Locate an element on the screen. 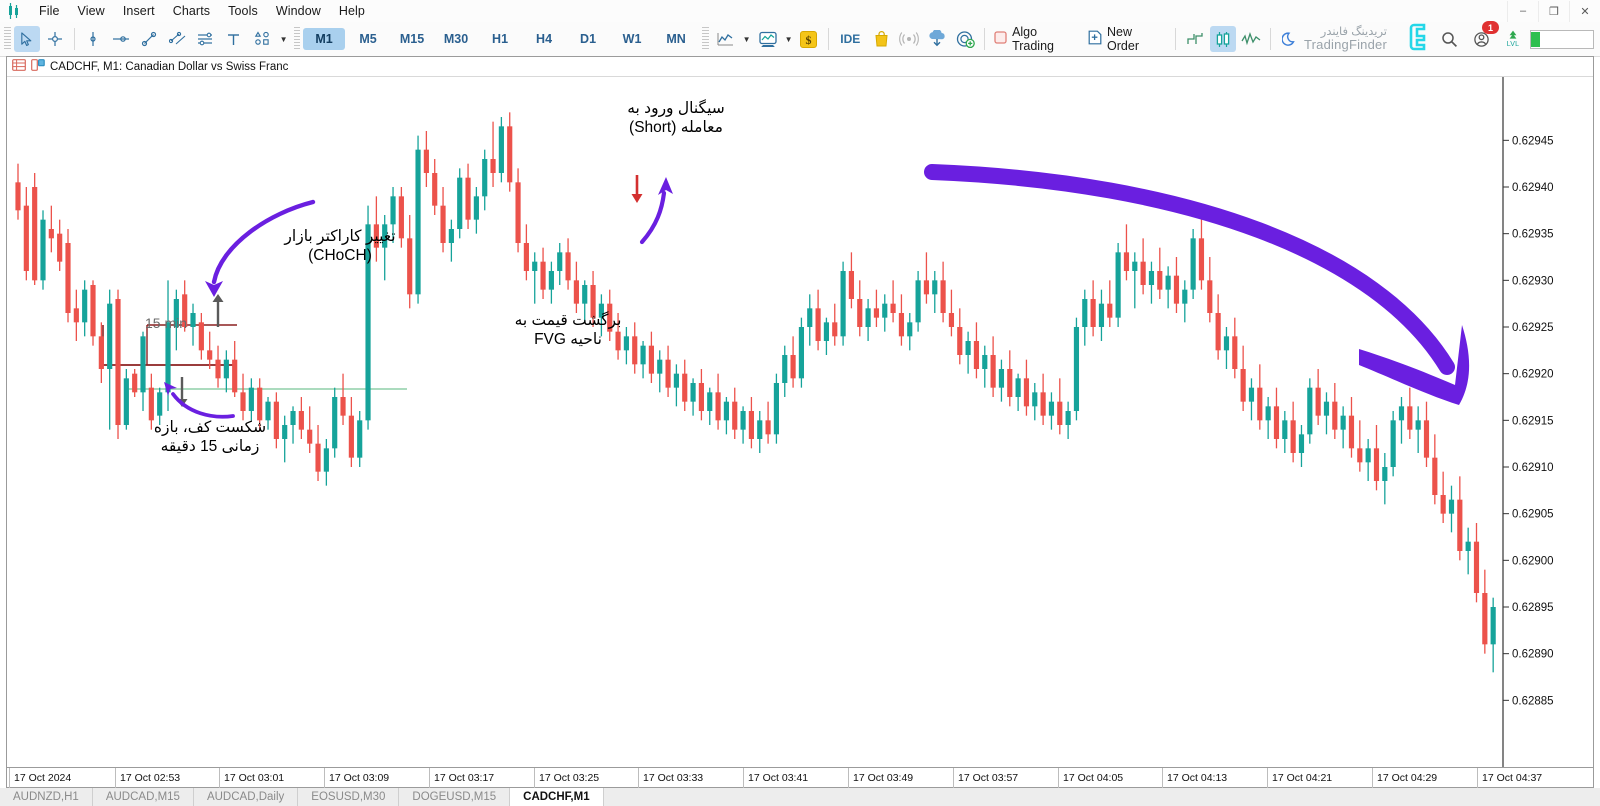  step-chart-button is located at coordinates (1195, 39).